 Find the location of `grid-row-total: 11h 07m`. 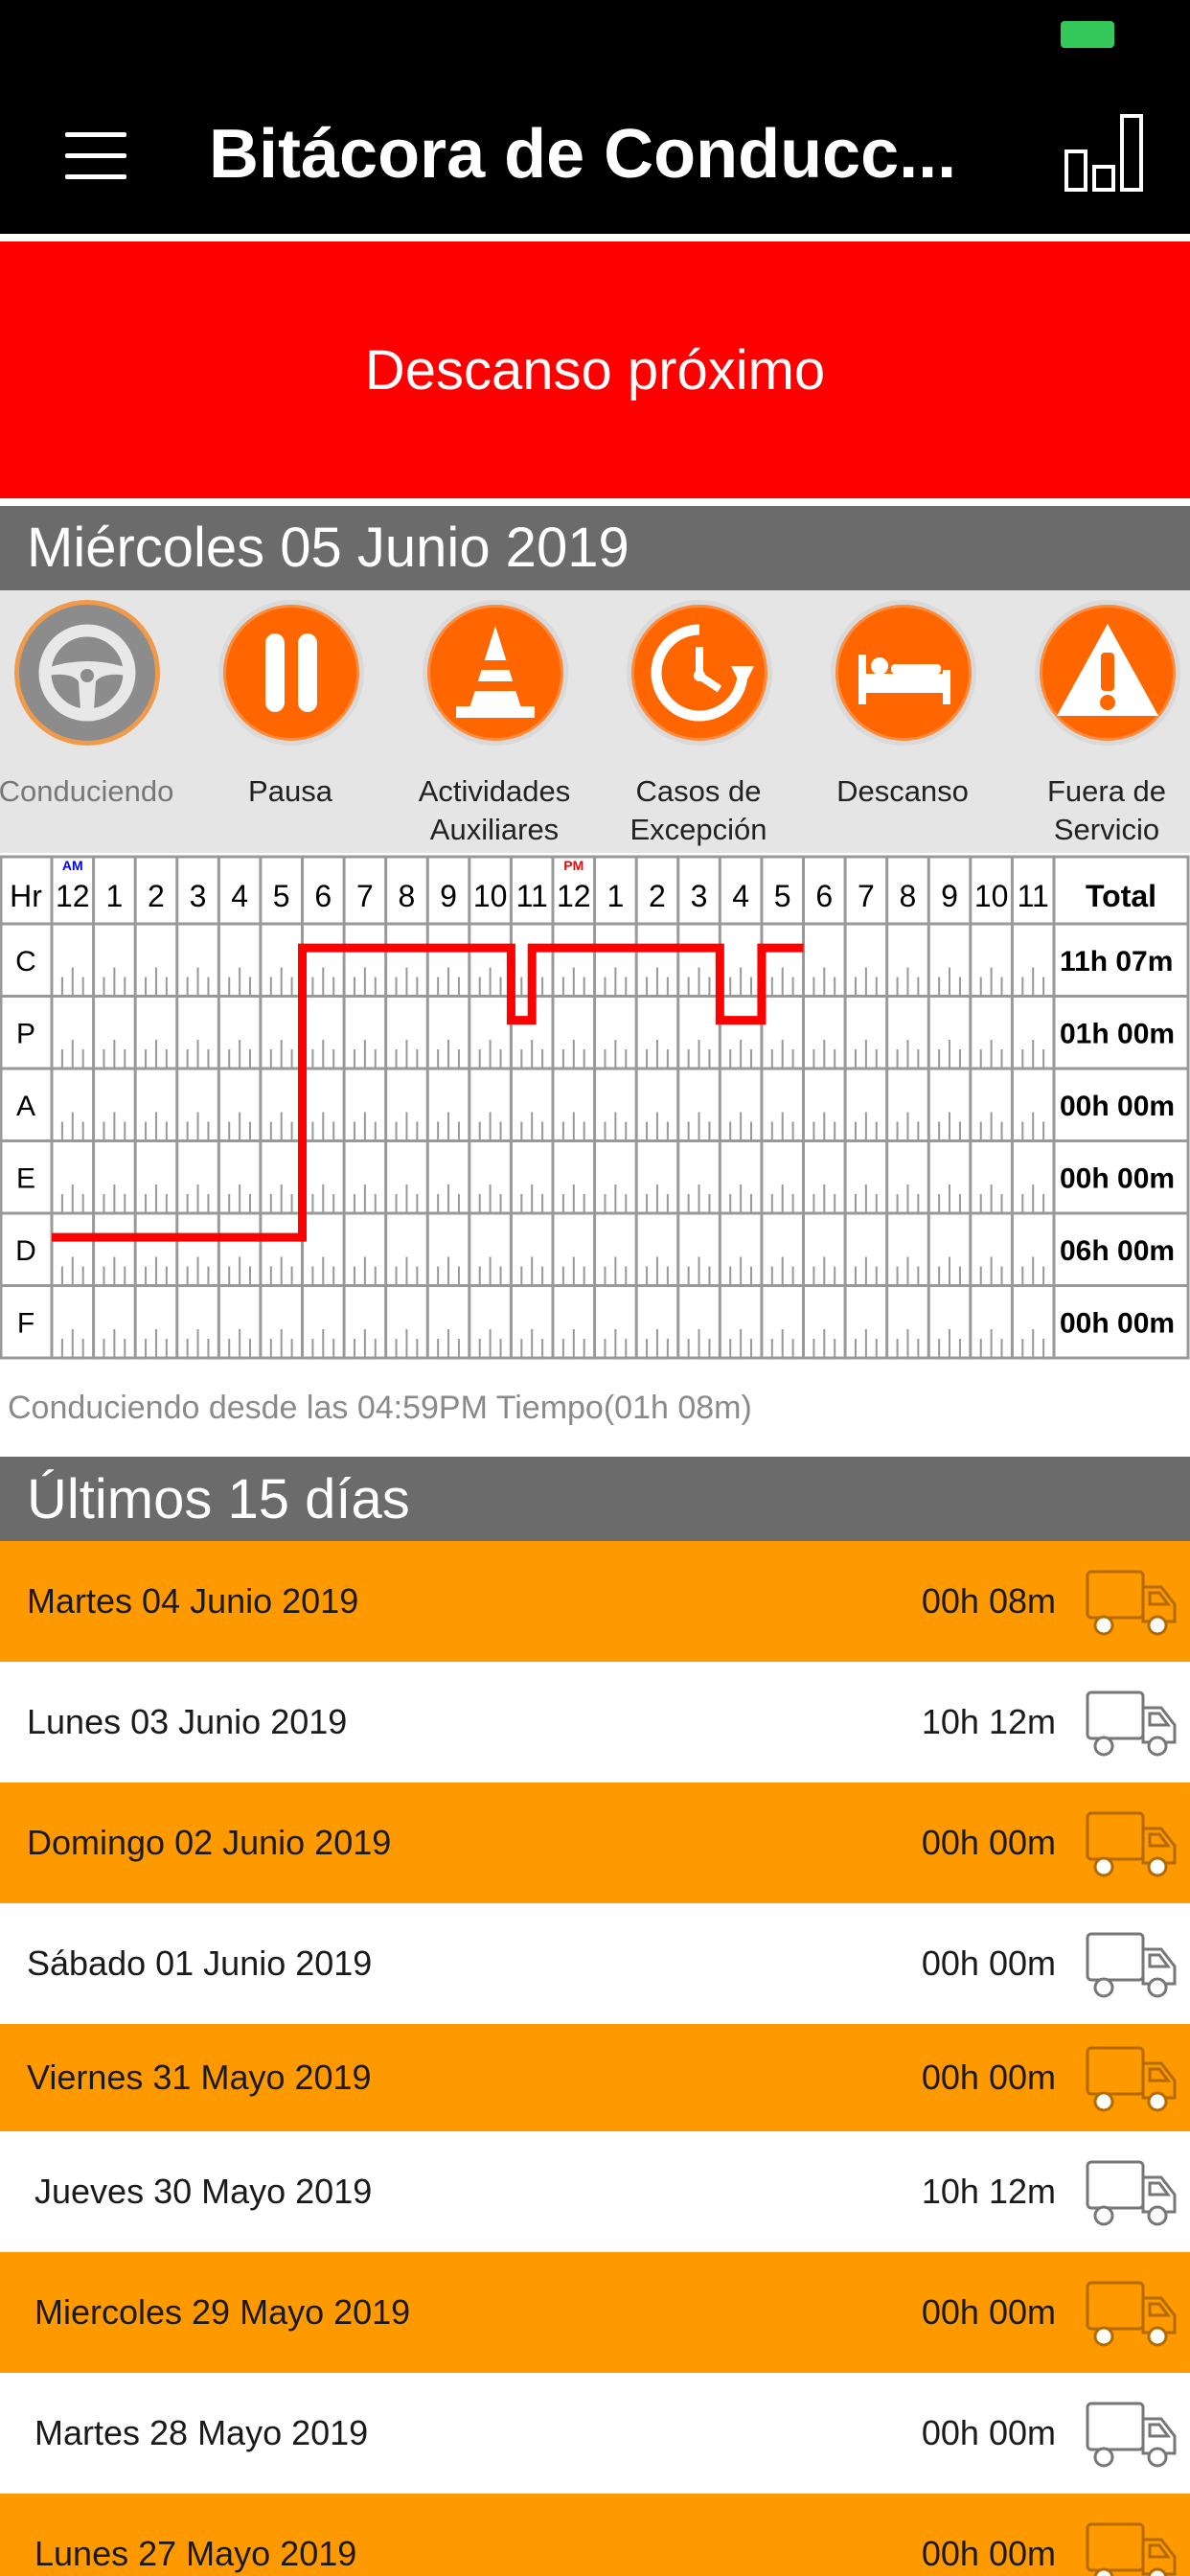

grid-row-total: 11h 07m is located at coordinates (1116, 962).